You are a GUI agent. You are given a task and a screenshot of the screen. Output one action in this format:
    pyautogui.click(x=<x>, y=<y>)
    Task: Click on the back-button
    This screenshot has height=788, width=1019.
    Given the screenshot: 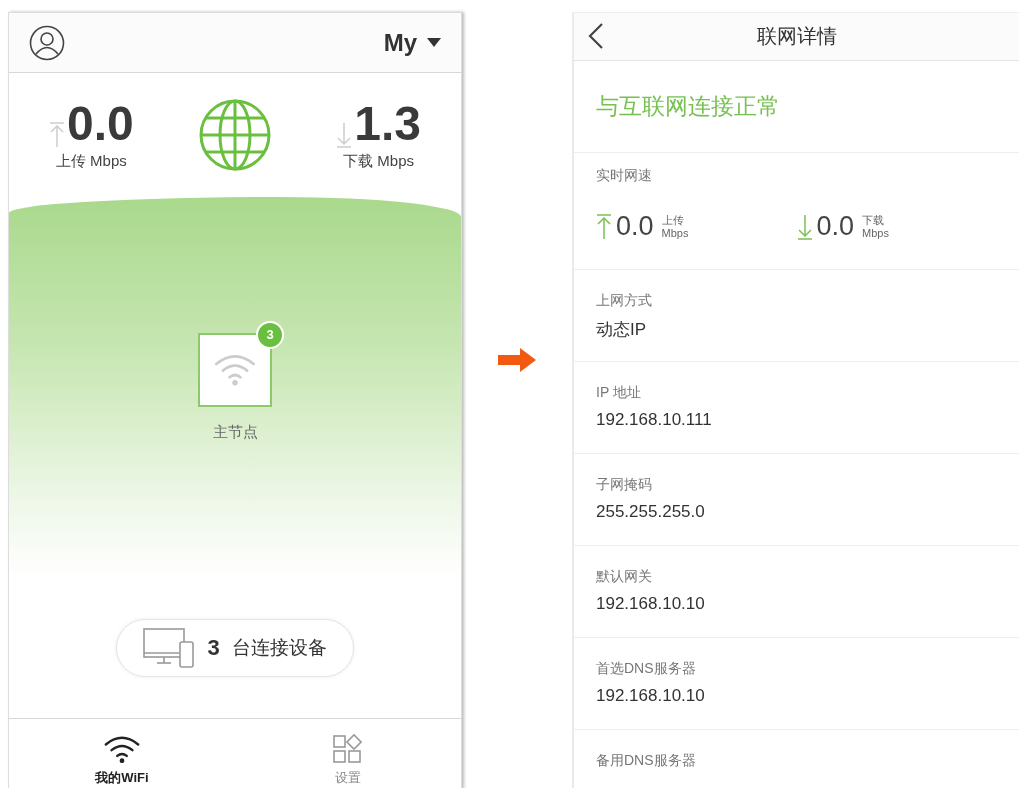 What is the action you would take?
    pyautogui.click(x=596, y=36)
    